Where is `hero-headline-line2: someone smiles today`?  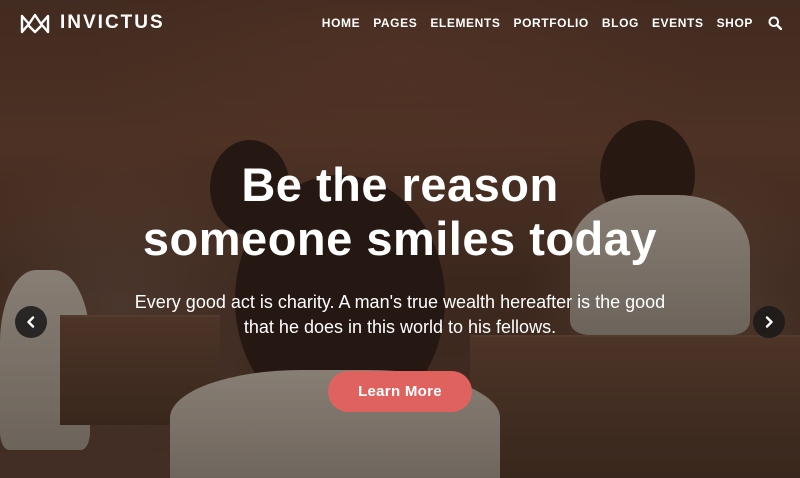
hero-headline-line2: someone smiles today is located at coordinates (400, 238).